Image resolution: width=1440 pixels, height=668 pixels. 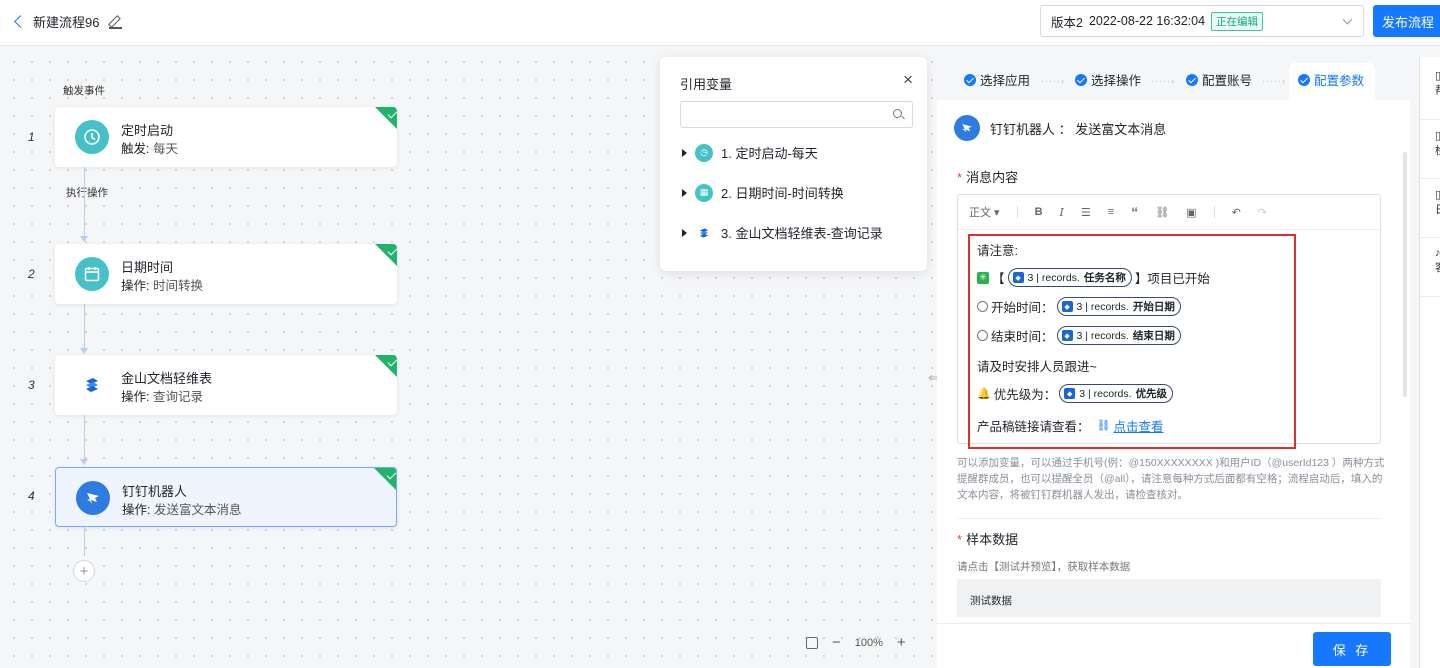 I want to click on chevron-down-icon, so click(x=1347, y=19).